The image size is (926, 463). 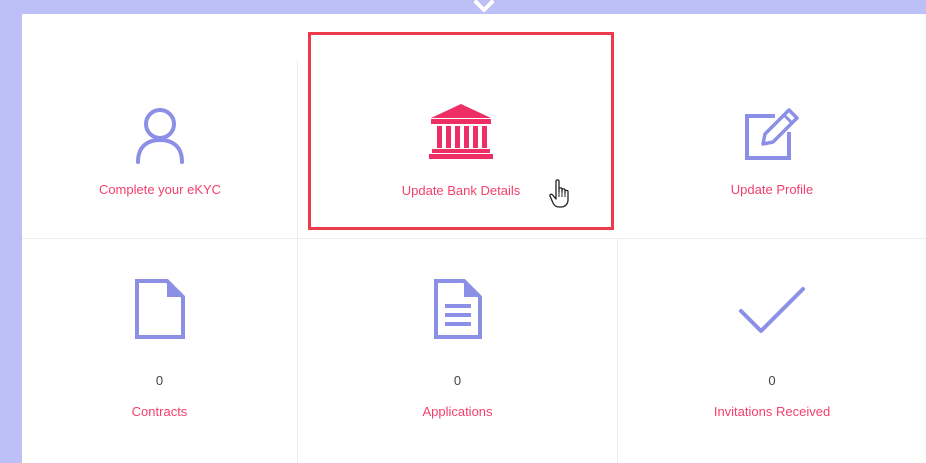 What do you see at coordinates (160, 136) in the screenshot?
I see `user-icon` at bounding box center [160, 136].